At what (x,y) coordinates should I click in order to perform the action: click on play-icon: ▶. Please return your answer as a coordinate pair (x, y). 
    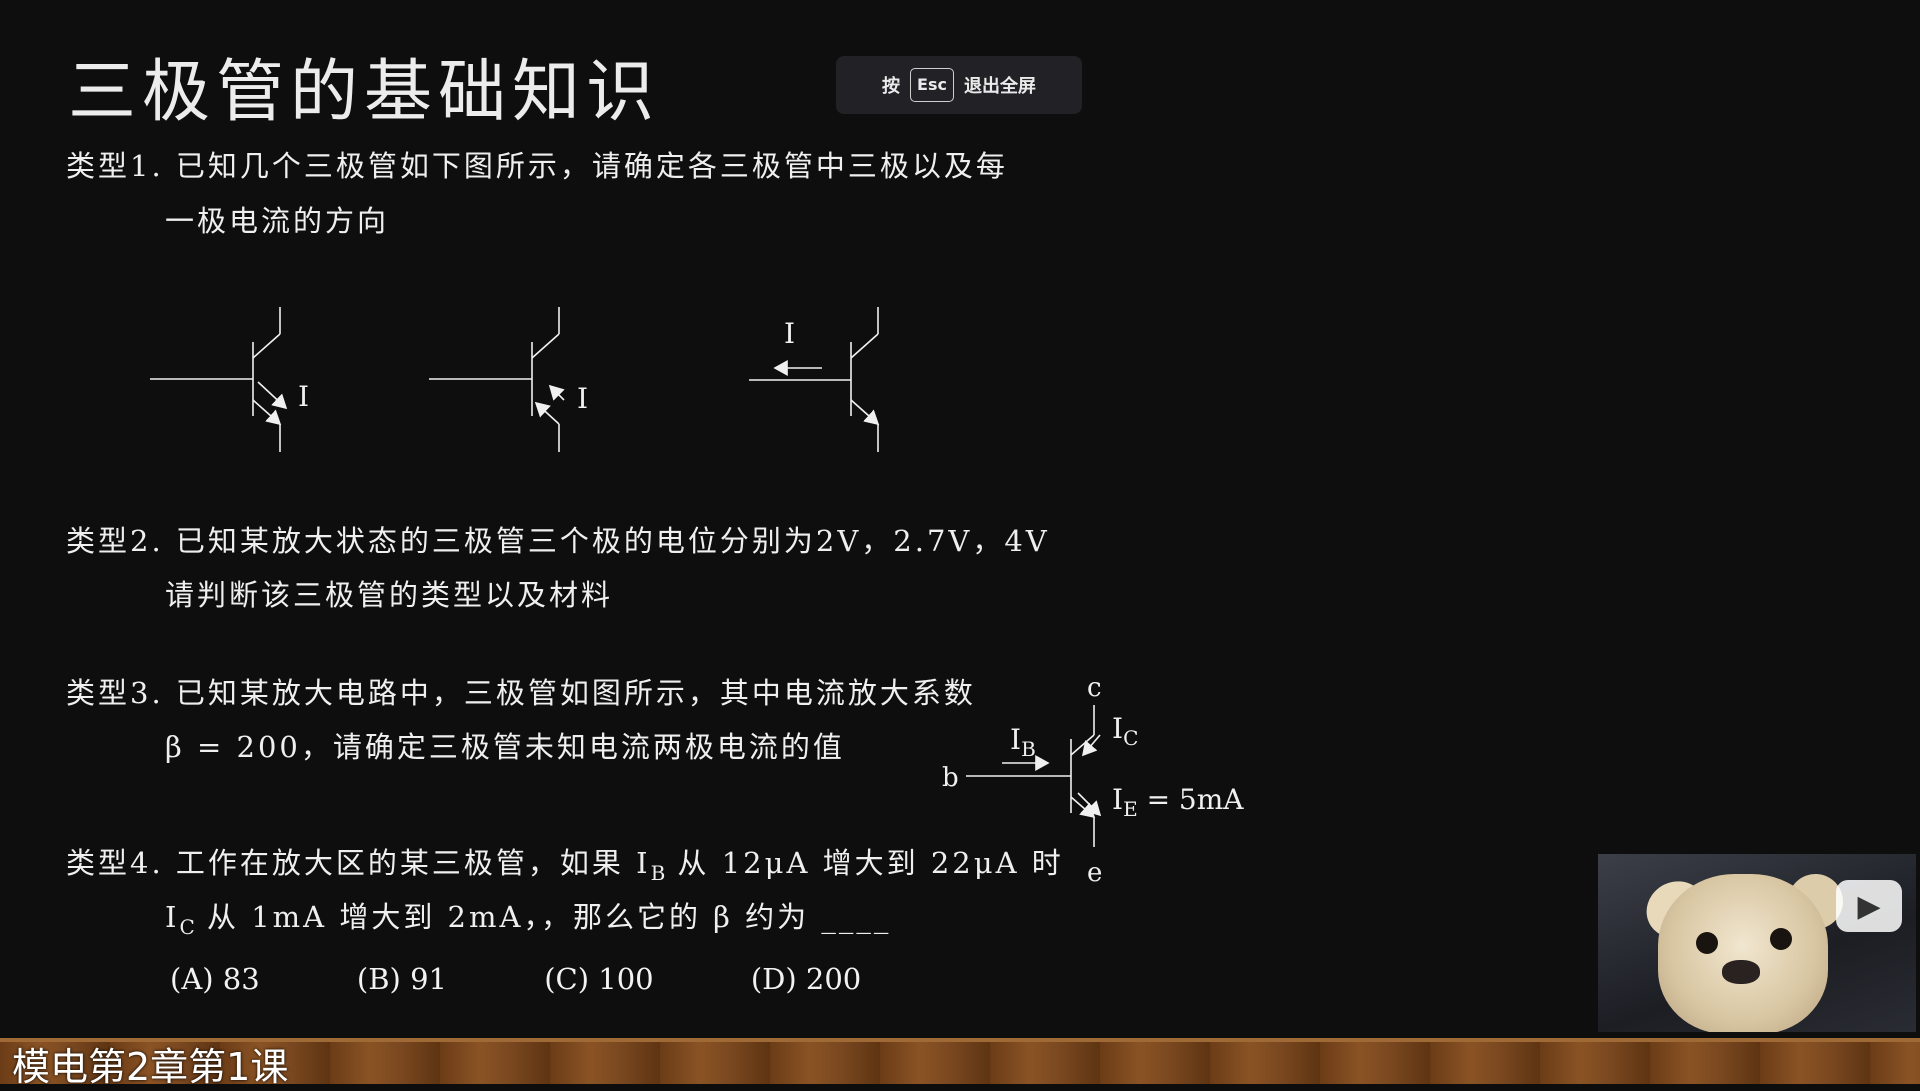
    Looking at the image, I should click on (1869, 906).